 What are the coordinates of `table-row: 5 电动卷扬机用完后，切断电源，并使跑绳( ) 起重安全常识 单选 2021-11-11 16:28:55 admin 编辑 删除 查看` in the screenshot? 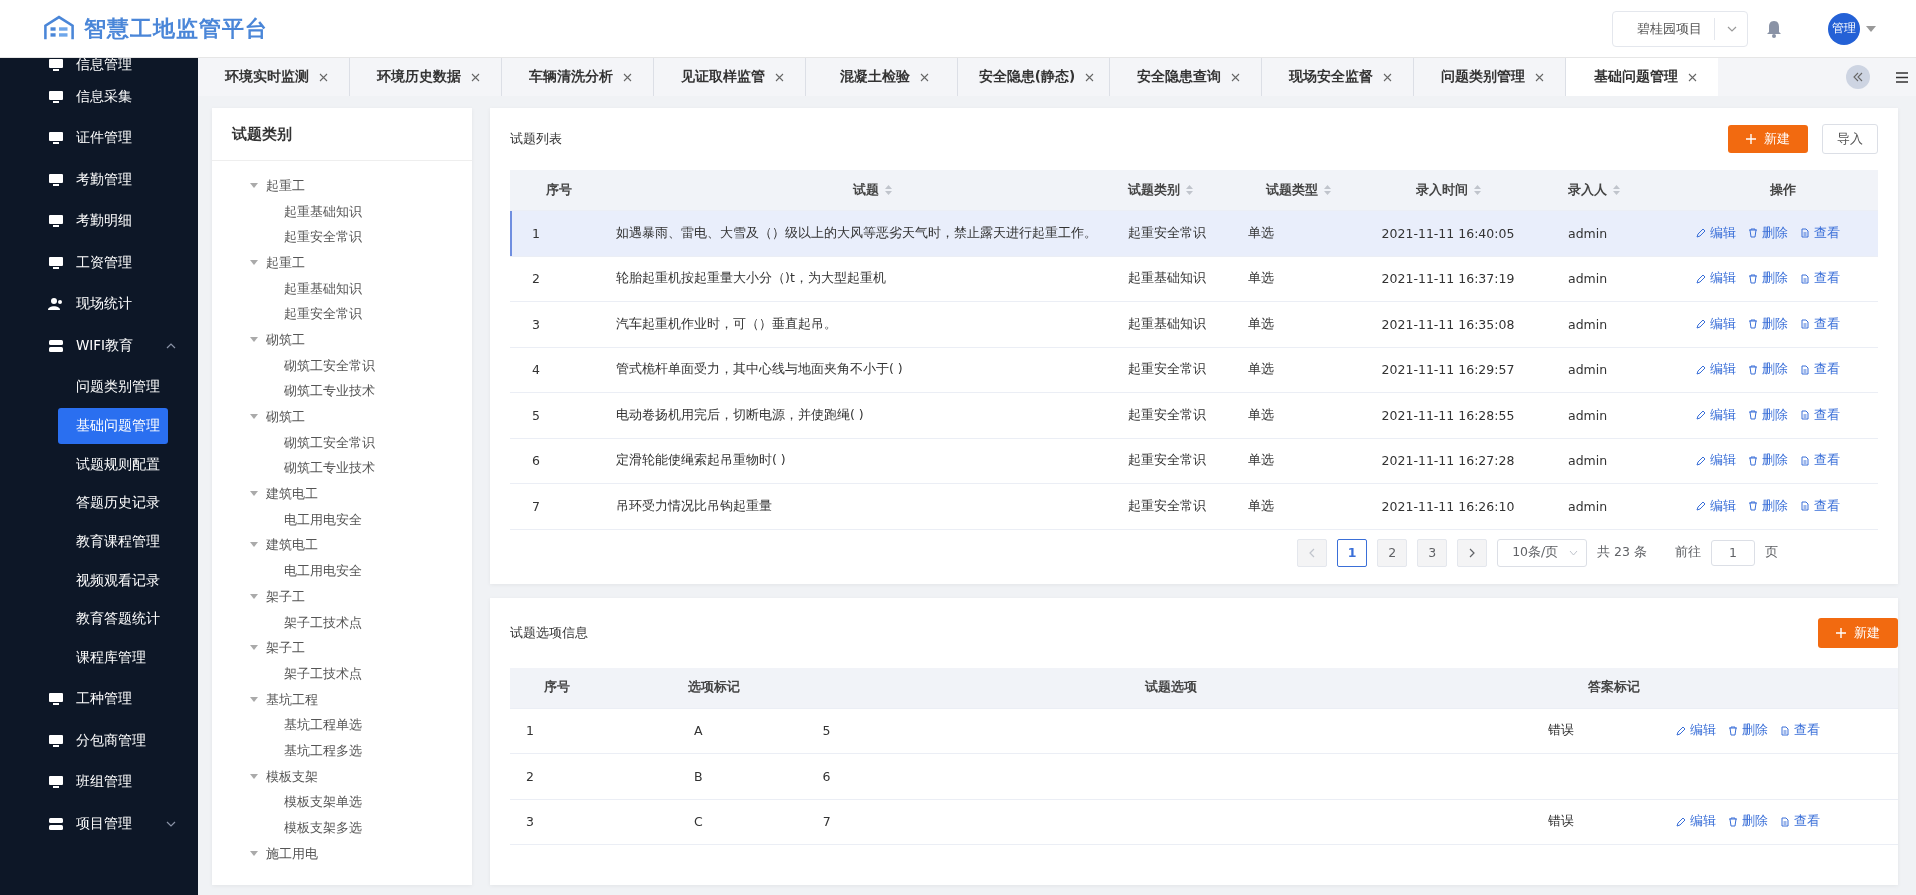 It's located at (1194, 416).